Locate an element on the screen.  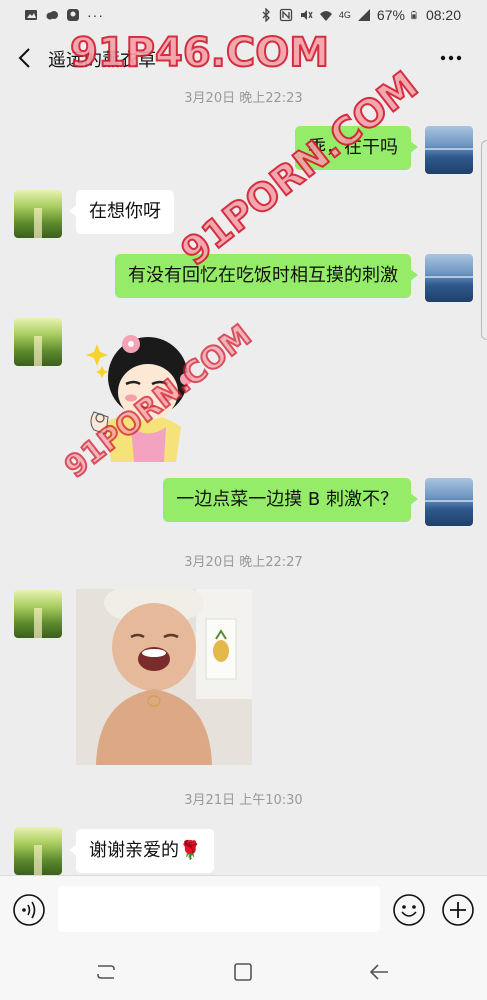
message-bubble-received: 谢谢亲爱的🌹 is located at coordinates (141, 851).